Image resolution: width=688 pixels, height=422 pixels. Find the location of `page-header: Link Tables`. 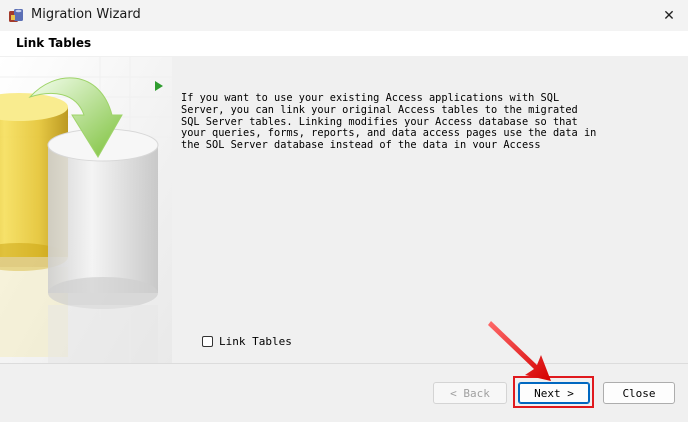

page-header: Link Tables is located at coordinates (344, 44).